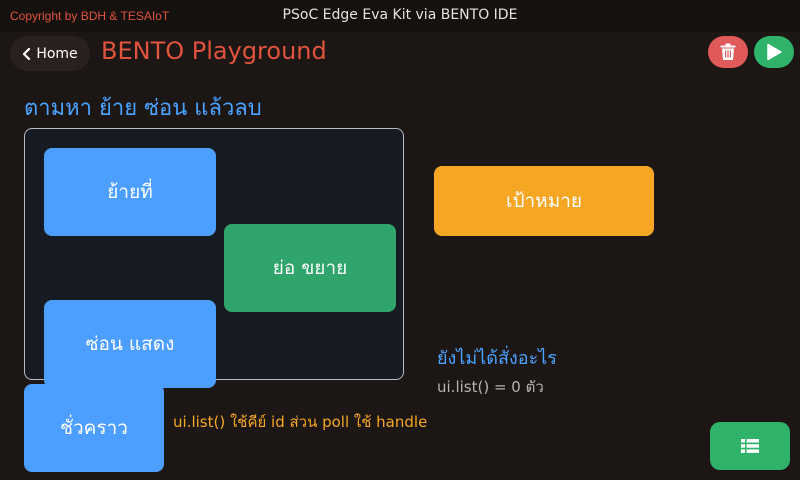  I want to click on home-button-label: Home, so click(57, 53).